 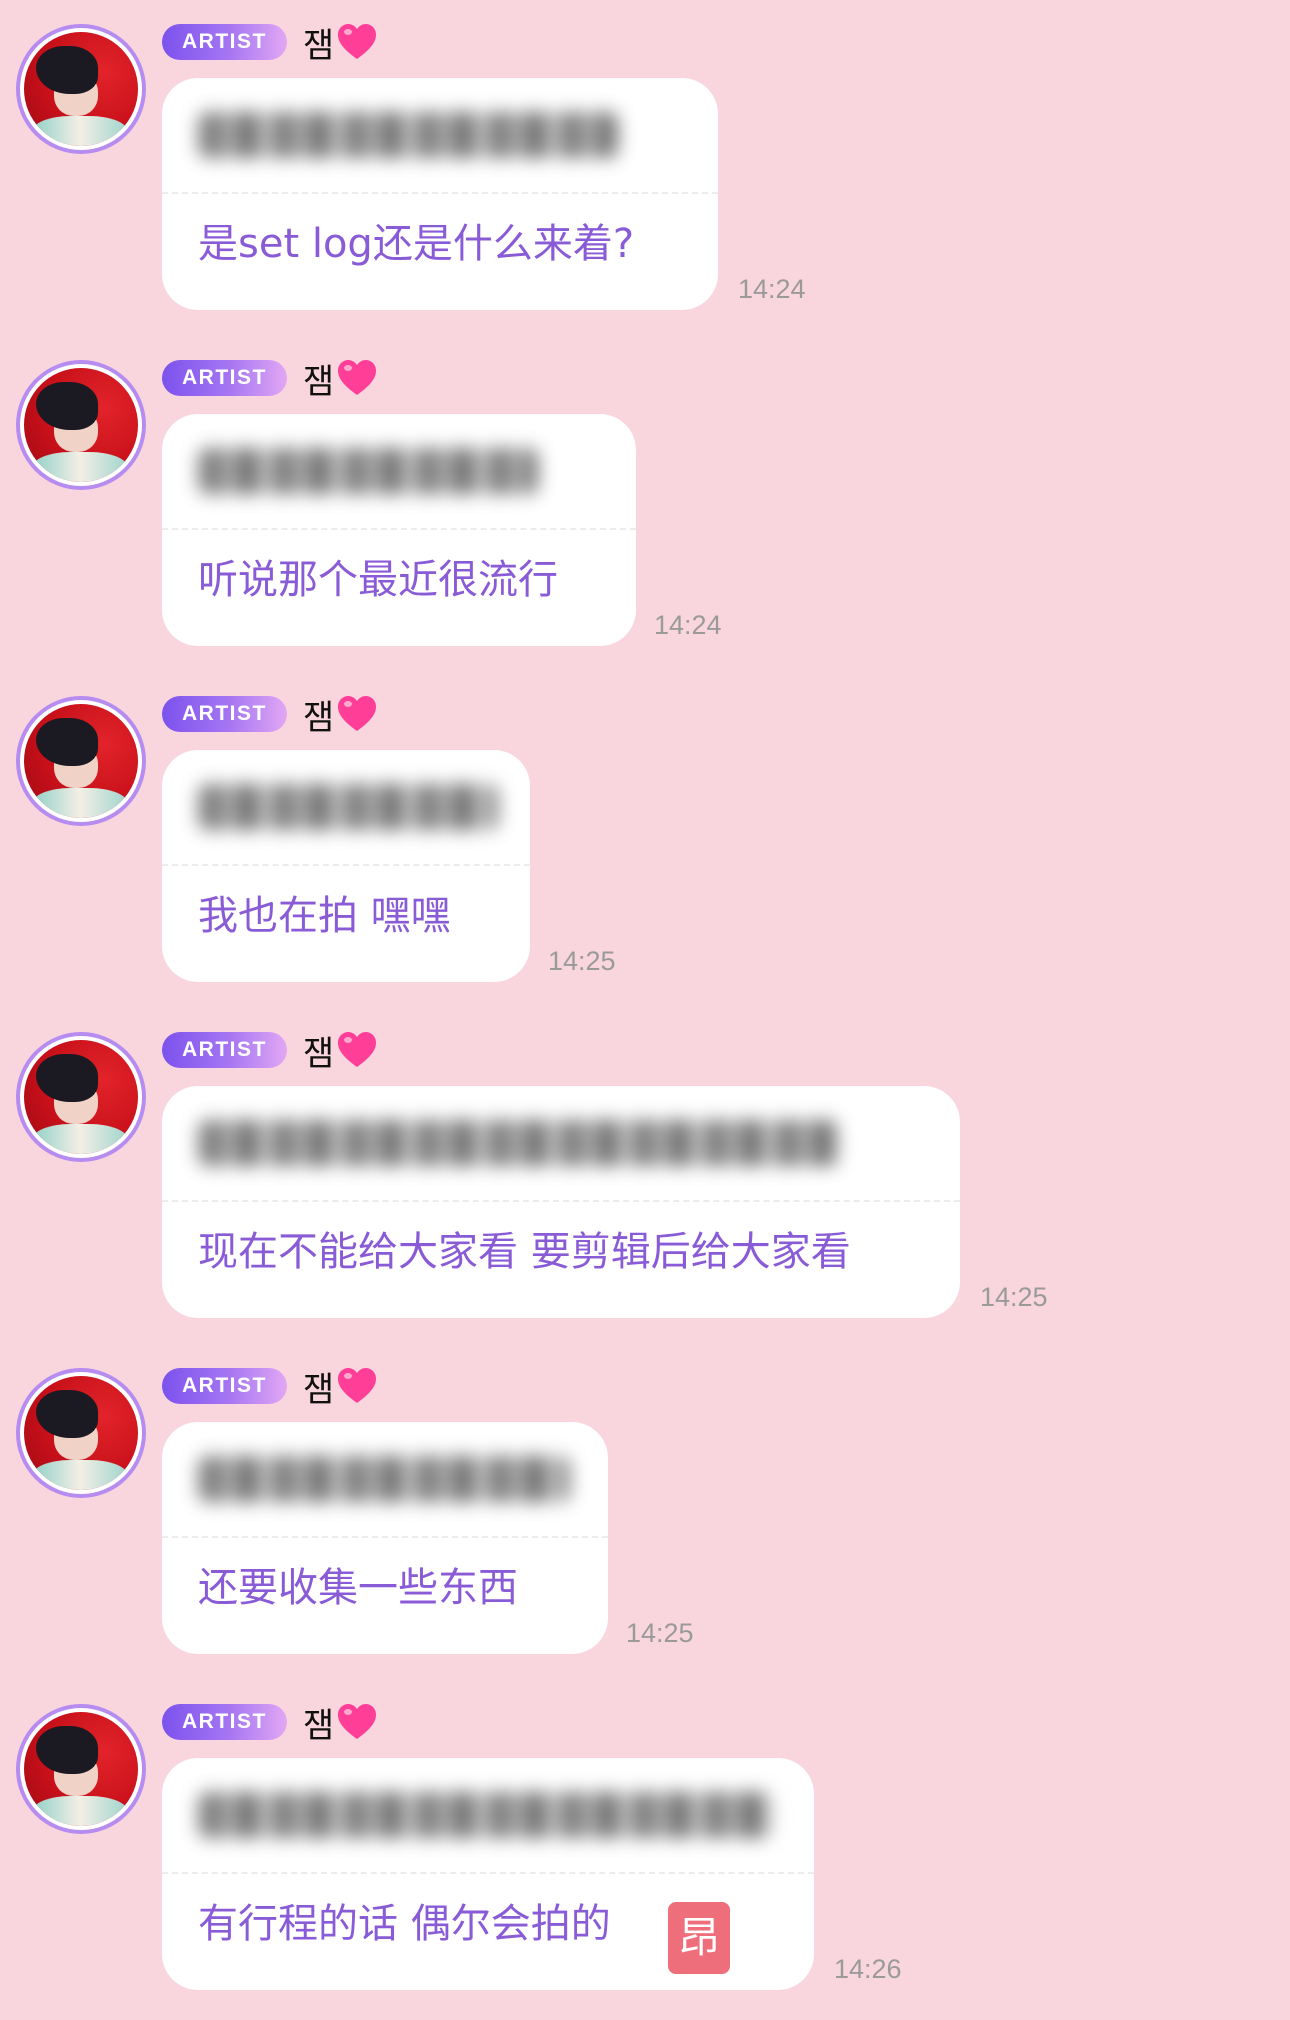 I want to click on sticker-overlay: 昂, so click(x=699, y=1938).